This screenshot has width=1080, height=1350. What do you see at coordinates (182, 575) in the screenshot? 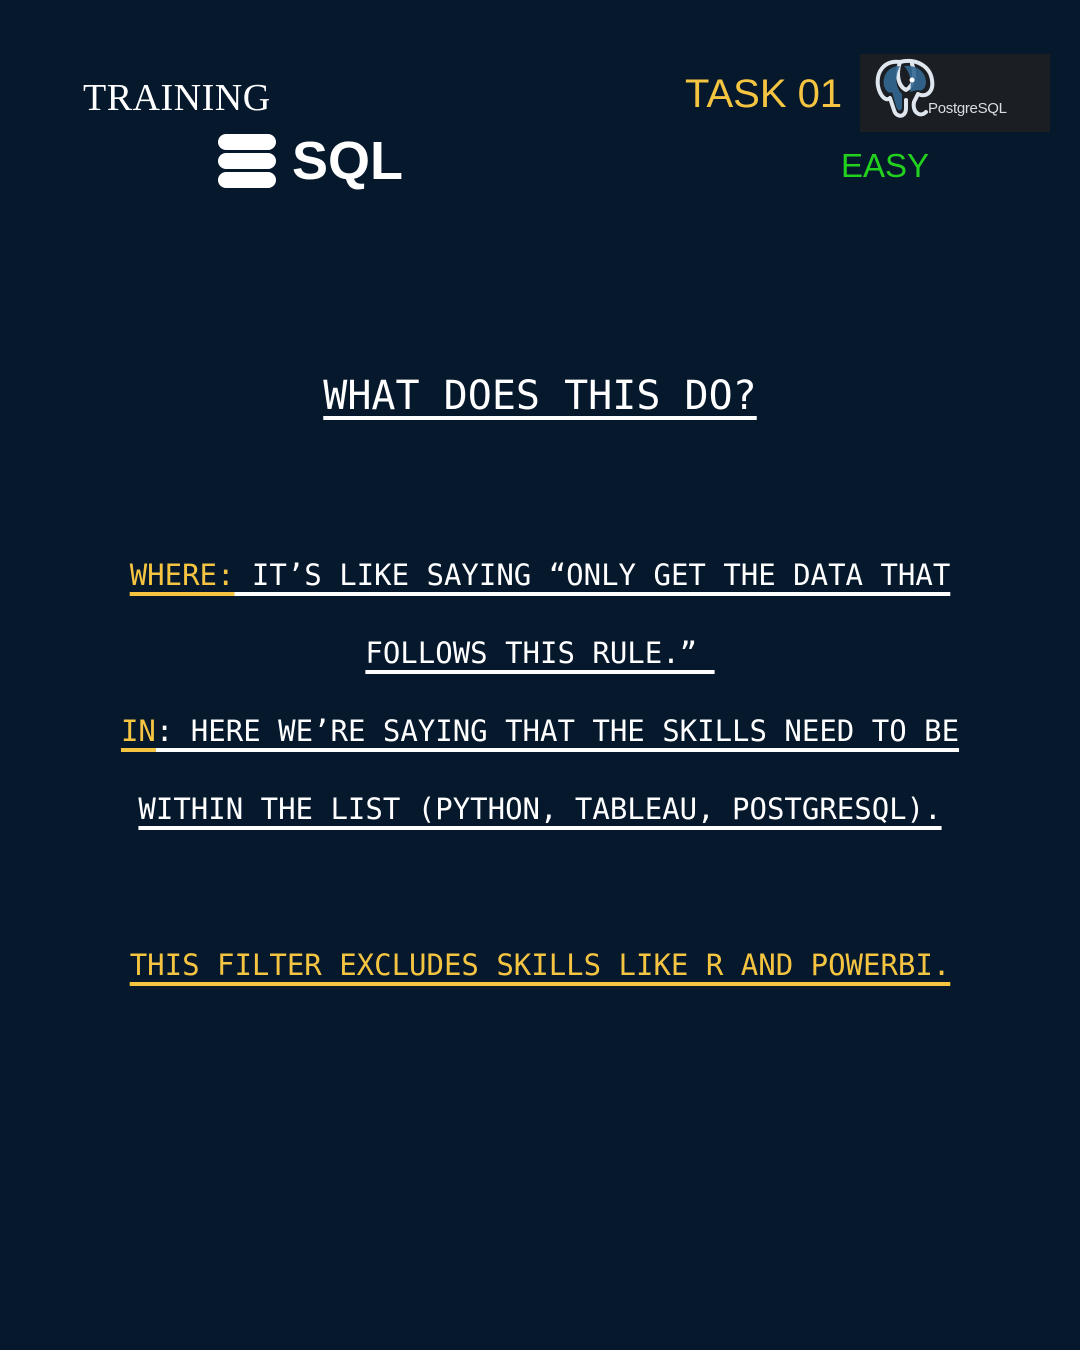
I see `where-keyword: WHERE:` at bounding box center [182, 575].